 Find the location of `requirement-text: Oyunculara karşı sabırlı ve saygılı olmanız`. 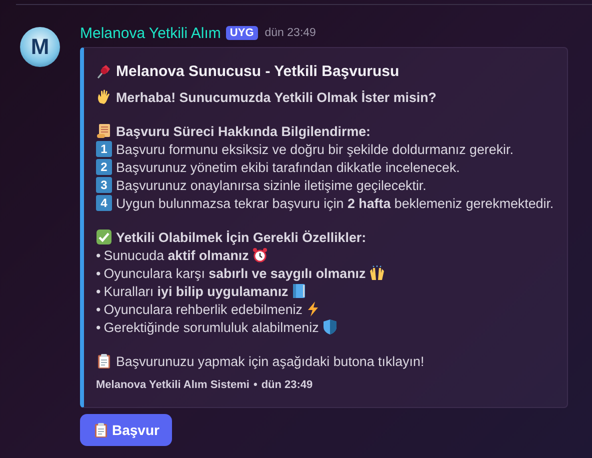

requirement-text: Oyunculara karşı sabırlı ve saygılı olmanız is located at coordinates (235, 273).